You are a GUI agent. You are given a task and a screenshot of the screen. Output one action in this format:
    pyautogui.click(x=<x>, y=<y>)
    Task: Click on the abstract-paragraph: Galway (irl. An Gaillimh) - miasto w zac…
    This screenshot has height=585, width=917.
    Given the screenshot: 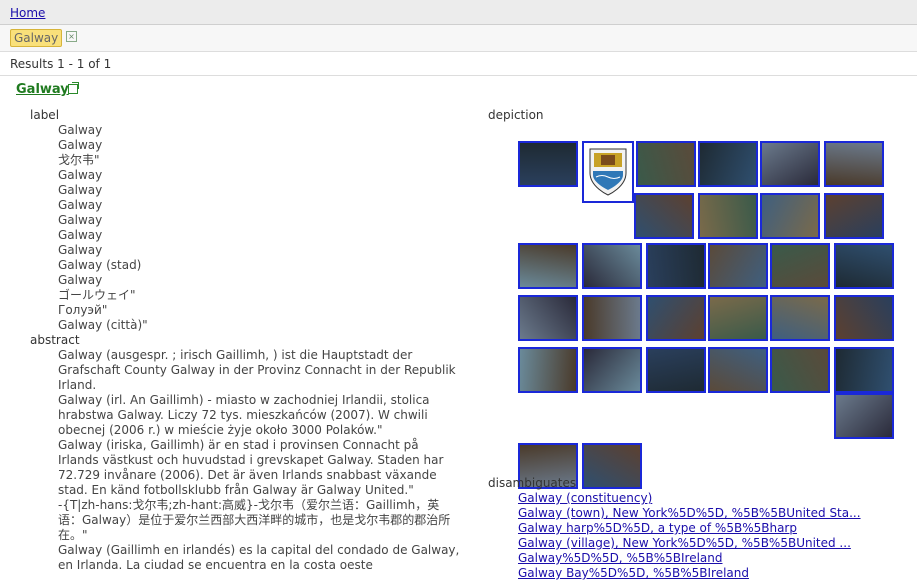 What is the action you would take?
    pyautogui.click(x=244, y=415)
    